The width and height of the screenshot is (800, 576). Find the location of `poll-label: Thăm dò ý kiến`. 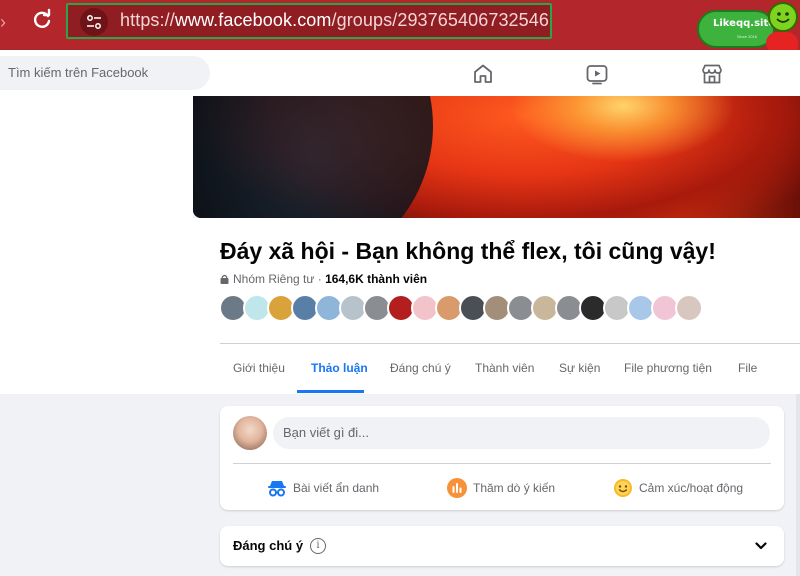

poll-label: Thăm dò ý kiến is located at coordinates (514, 488).